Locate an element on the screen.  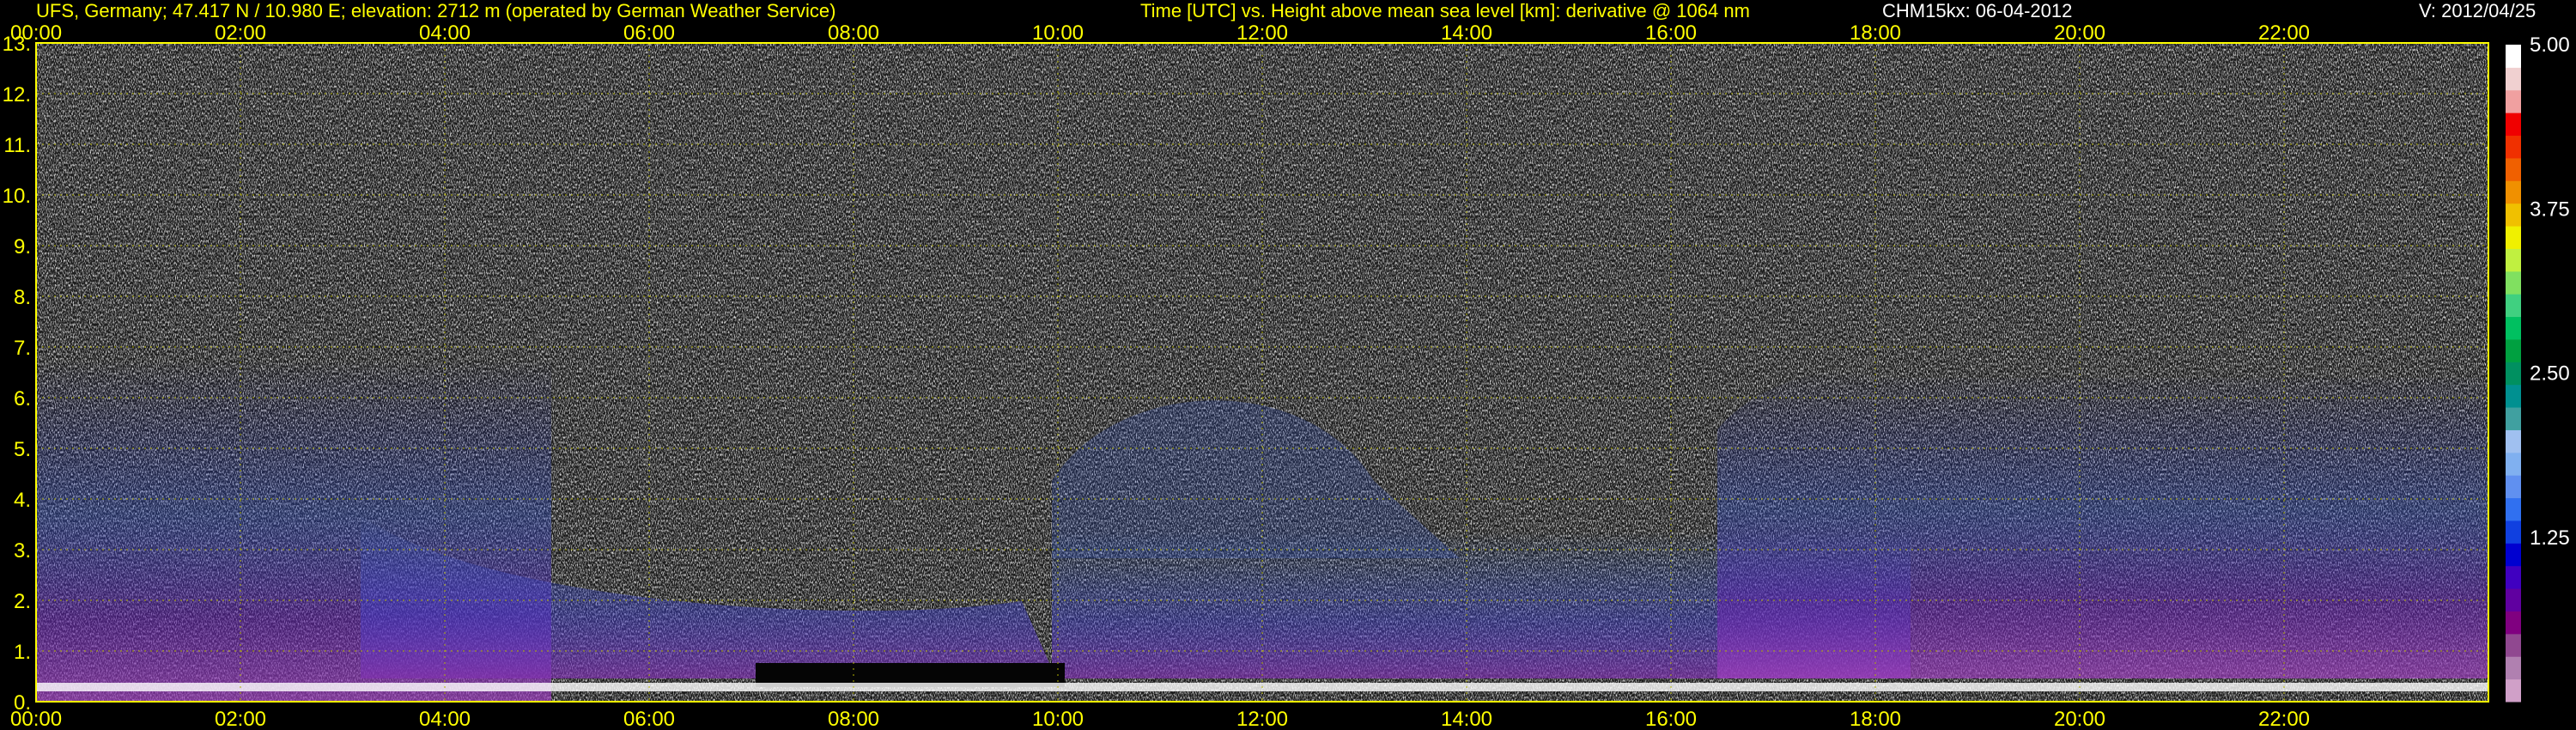
x-tick-label-top: 14:00 is located at coordinates (1466, 33).